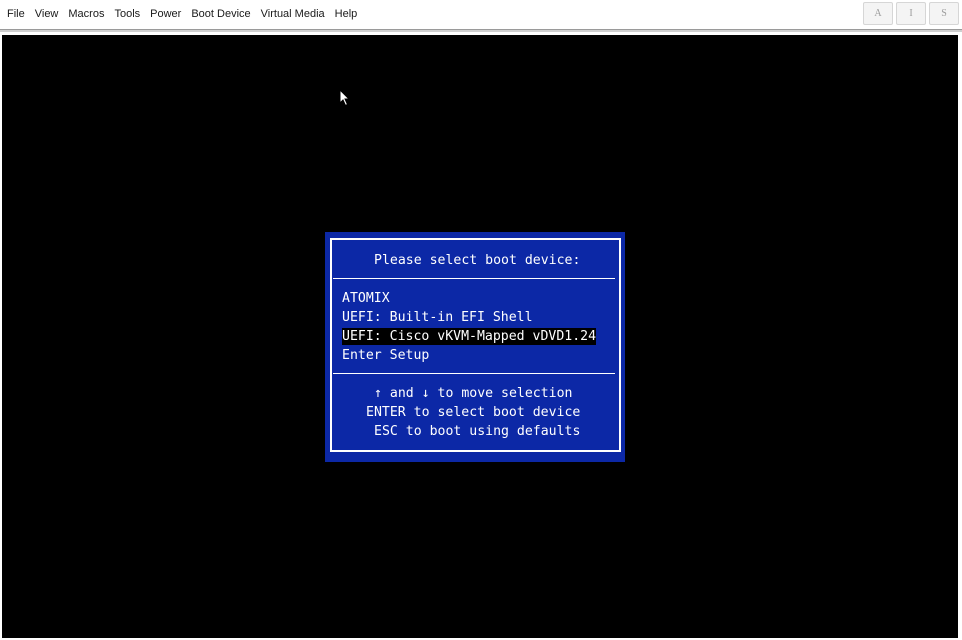 Image resolution: width=962 pixels, height=640 pixels. Describe the element at coordinates (345, 98) in the screenshot. I see `mouse-pointer-icon` at that location.